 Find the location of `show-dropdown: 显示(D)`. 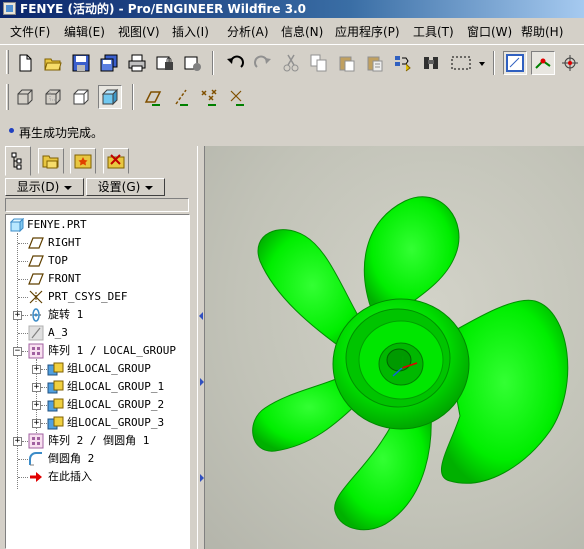

show-dropdown: 显示(D) is located at coordinates (44, 187).